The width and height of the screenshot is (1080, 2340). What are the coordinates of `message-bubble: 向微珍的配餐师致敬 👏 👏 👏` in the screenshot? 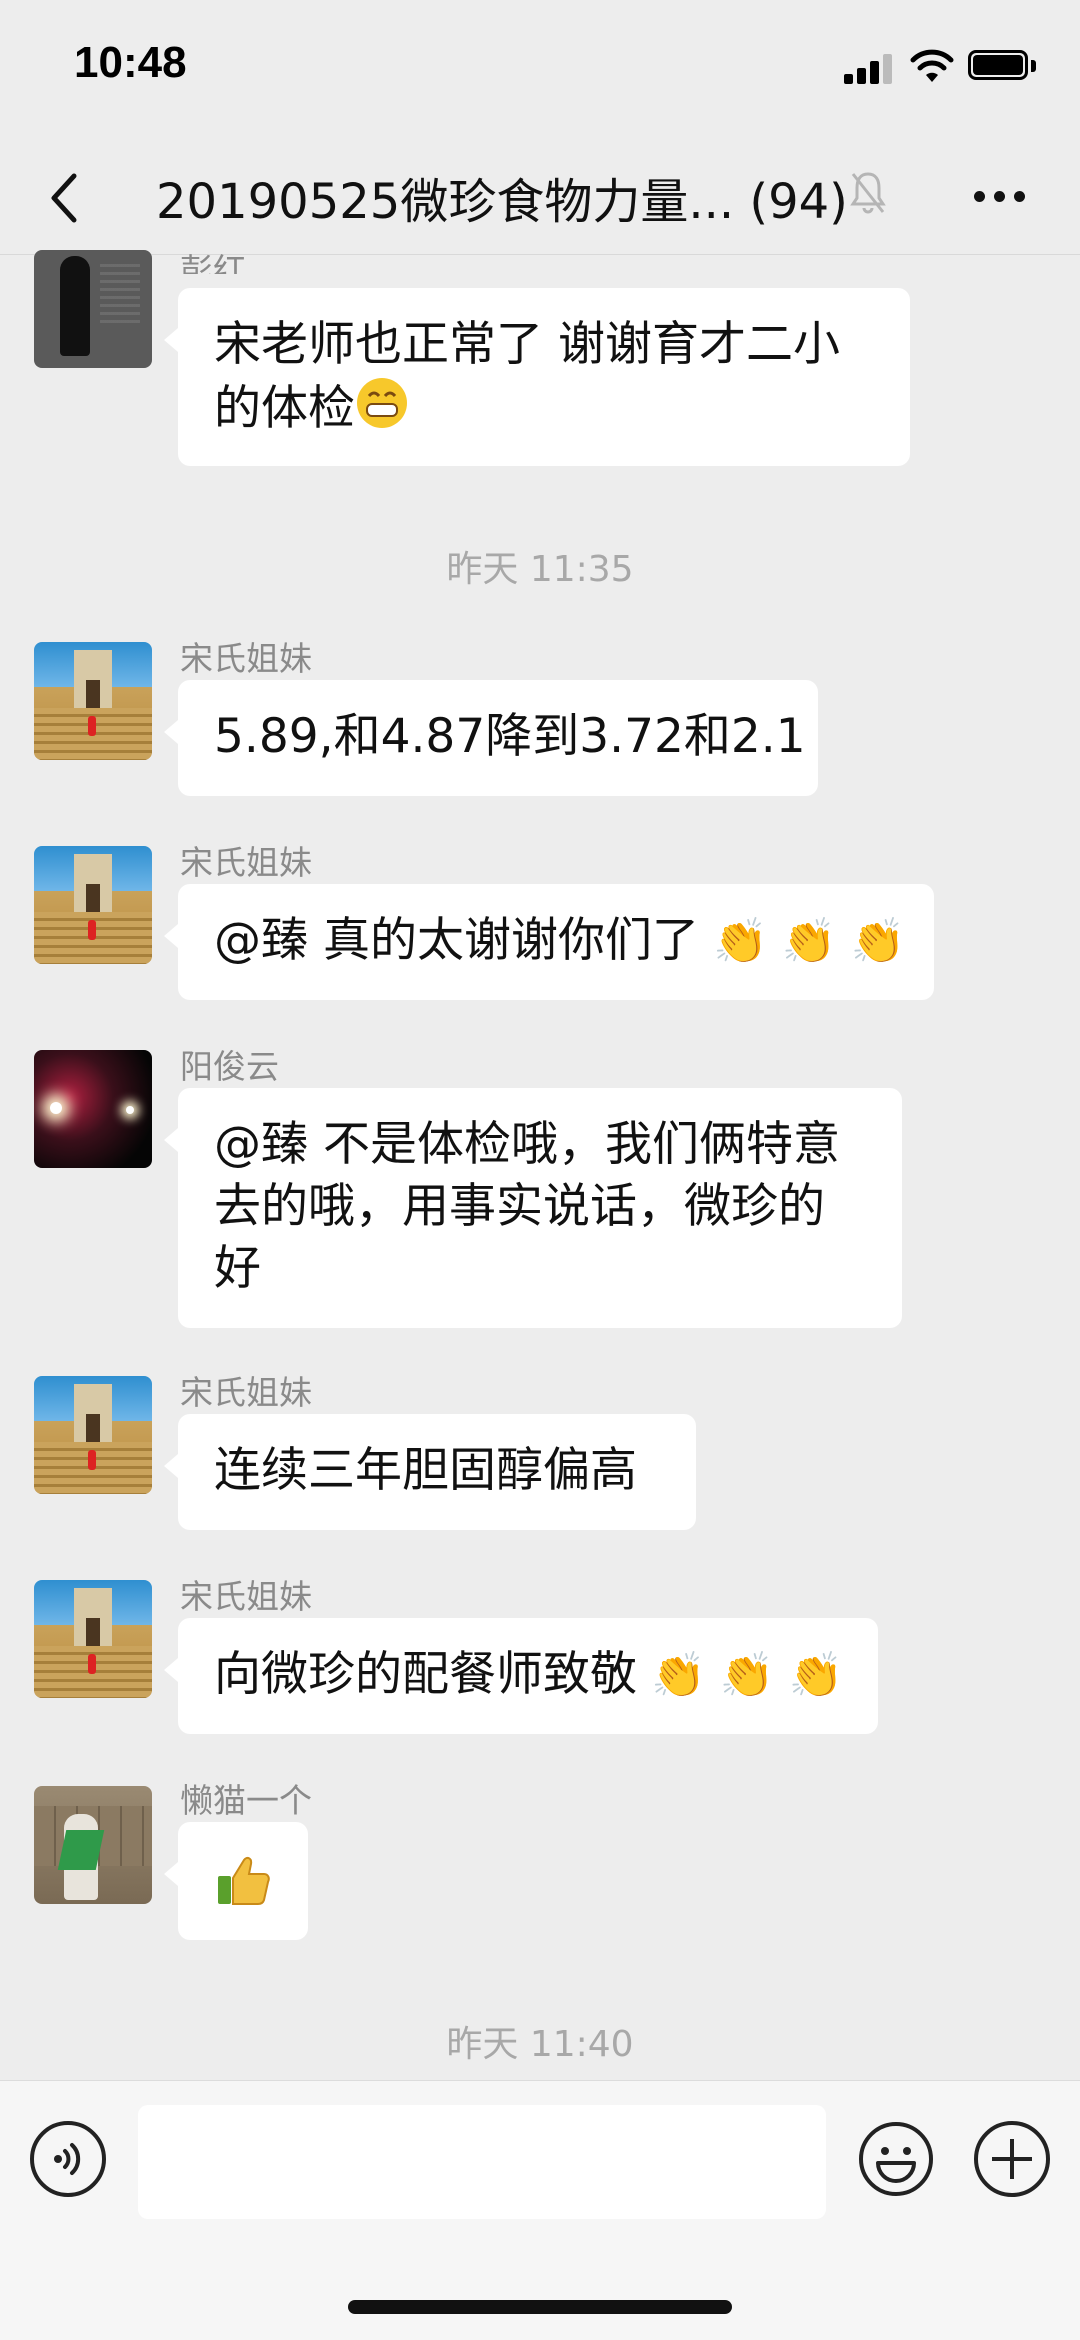 It's located at (521, 1676).